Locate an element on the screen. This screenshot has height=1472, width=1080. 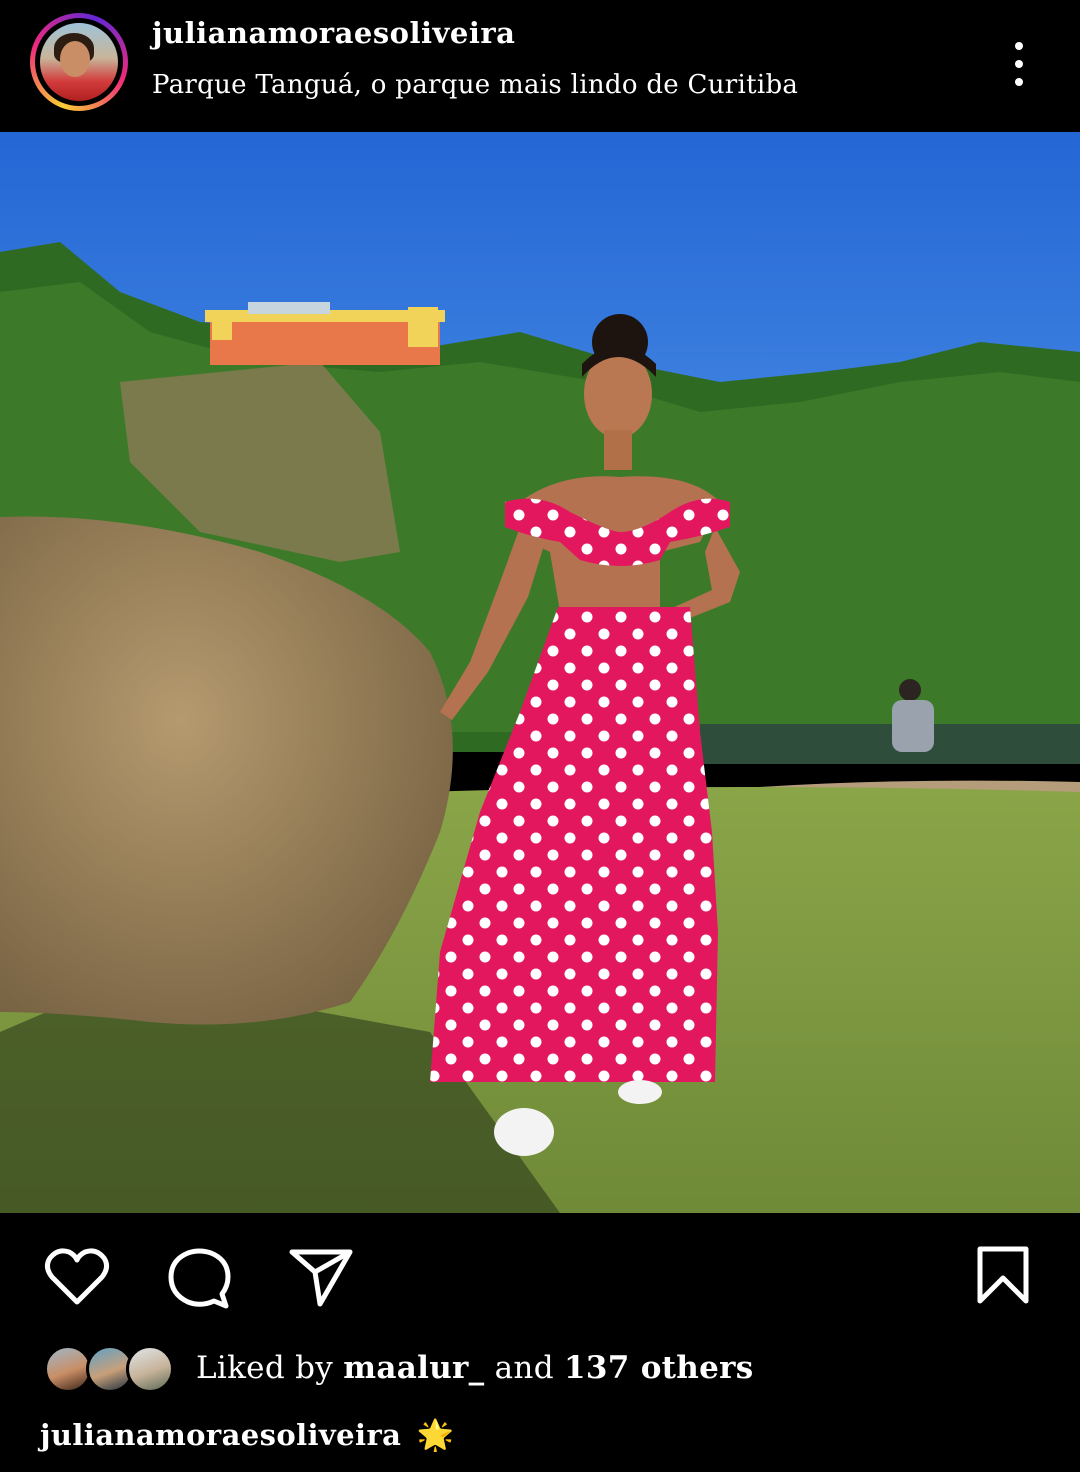
more-vertical-icon is located at coordinates (1019, 64).